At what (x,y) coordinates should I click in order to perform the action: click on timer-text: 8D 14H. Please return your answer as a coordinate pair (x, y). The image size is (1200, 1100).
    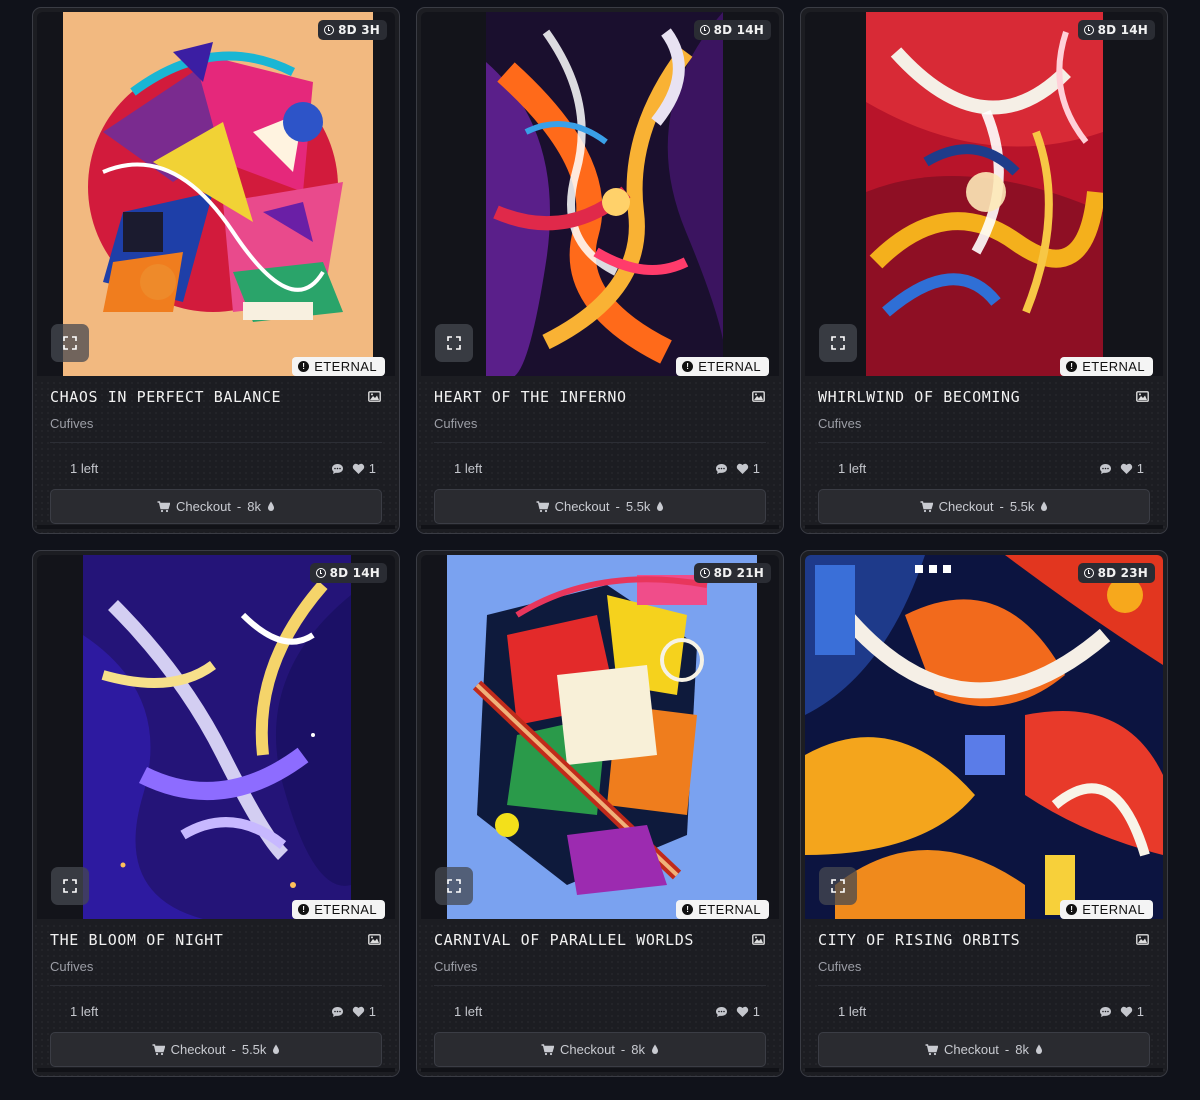
    Looking at the image, I should click on (738, 30).